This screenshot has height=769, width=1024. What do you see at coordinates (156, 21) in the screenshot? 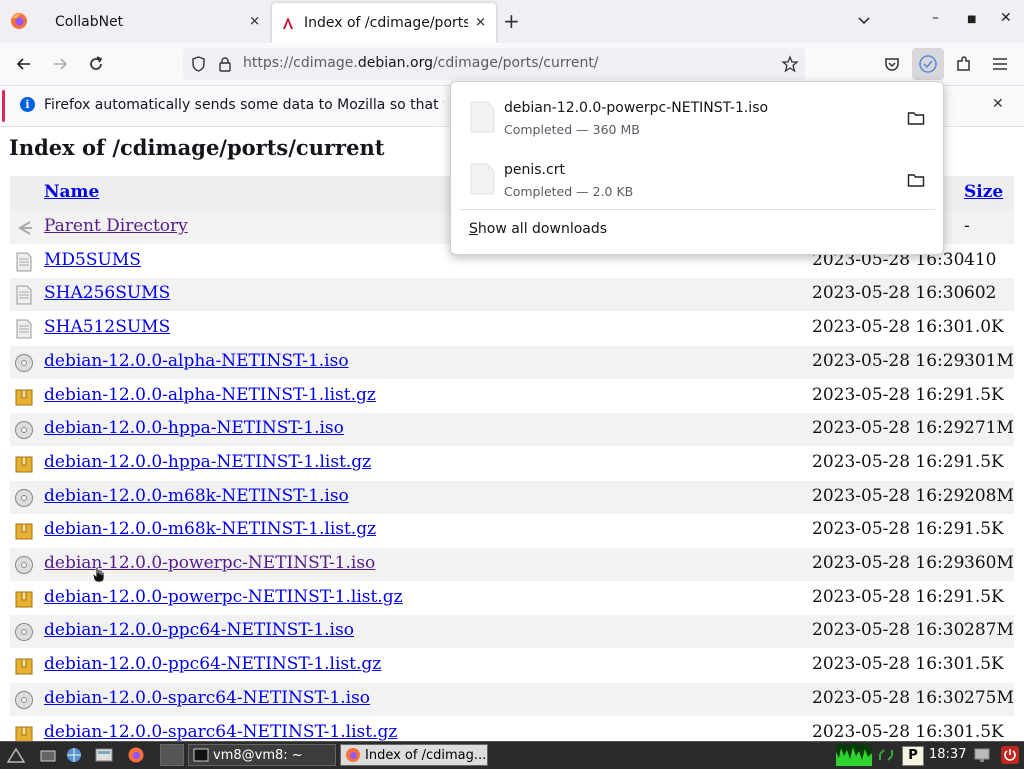
I see `tab-collabnet: CollabNet ✕` at bounding box center [156, 21].